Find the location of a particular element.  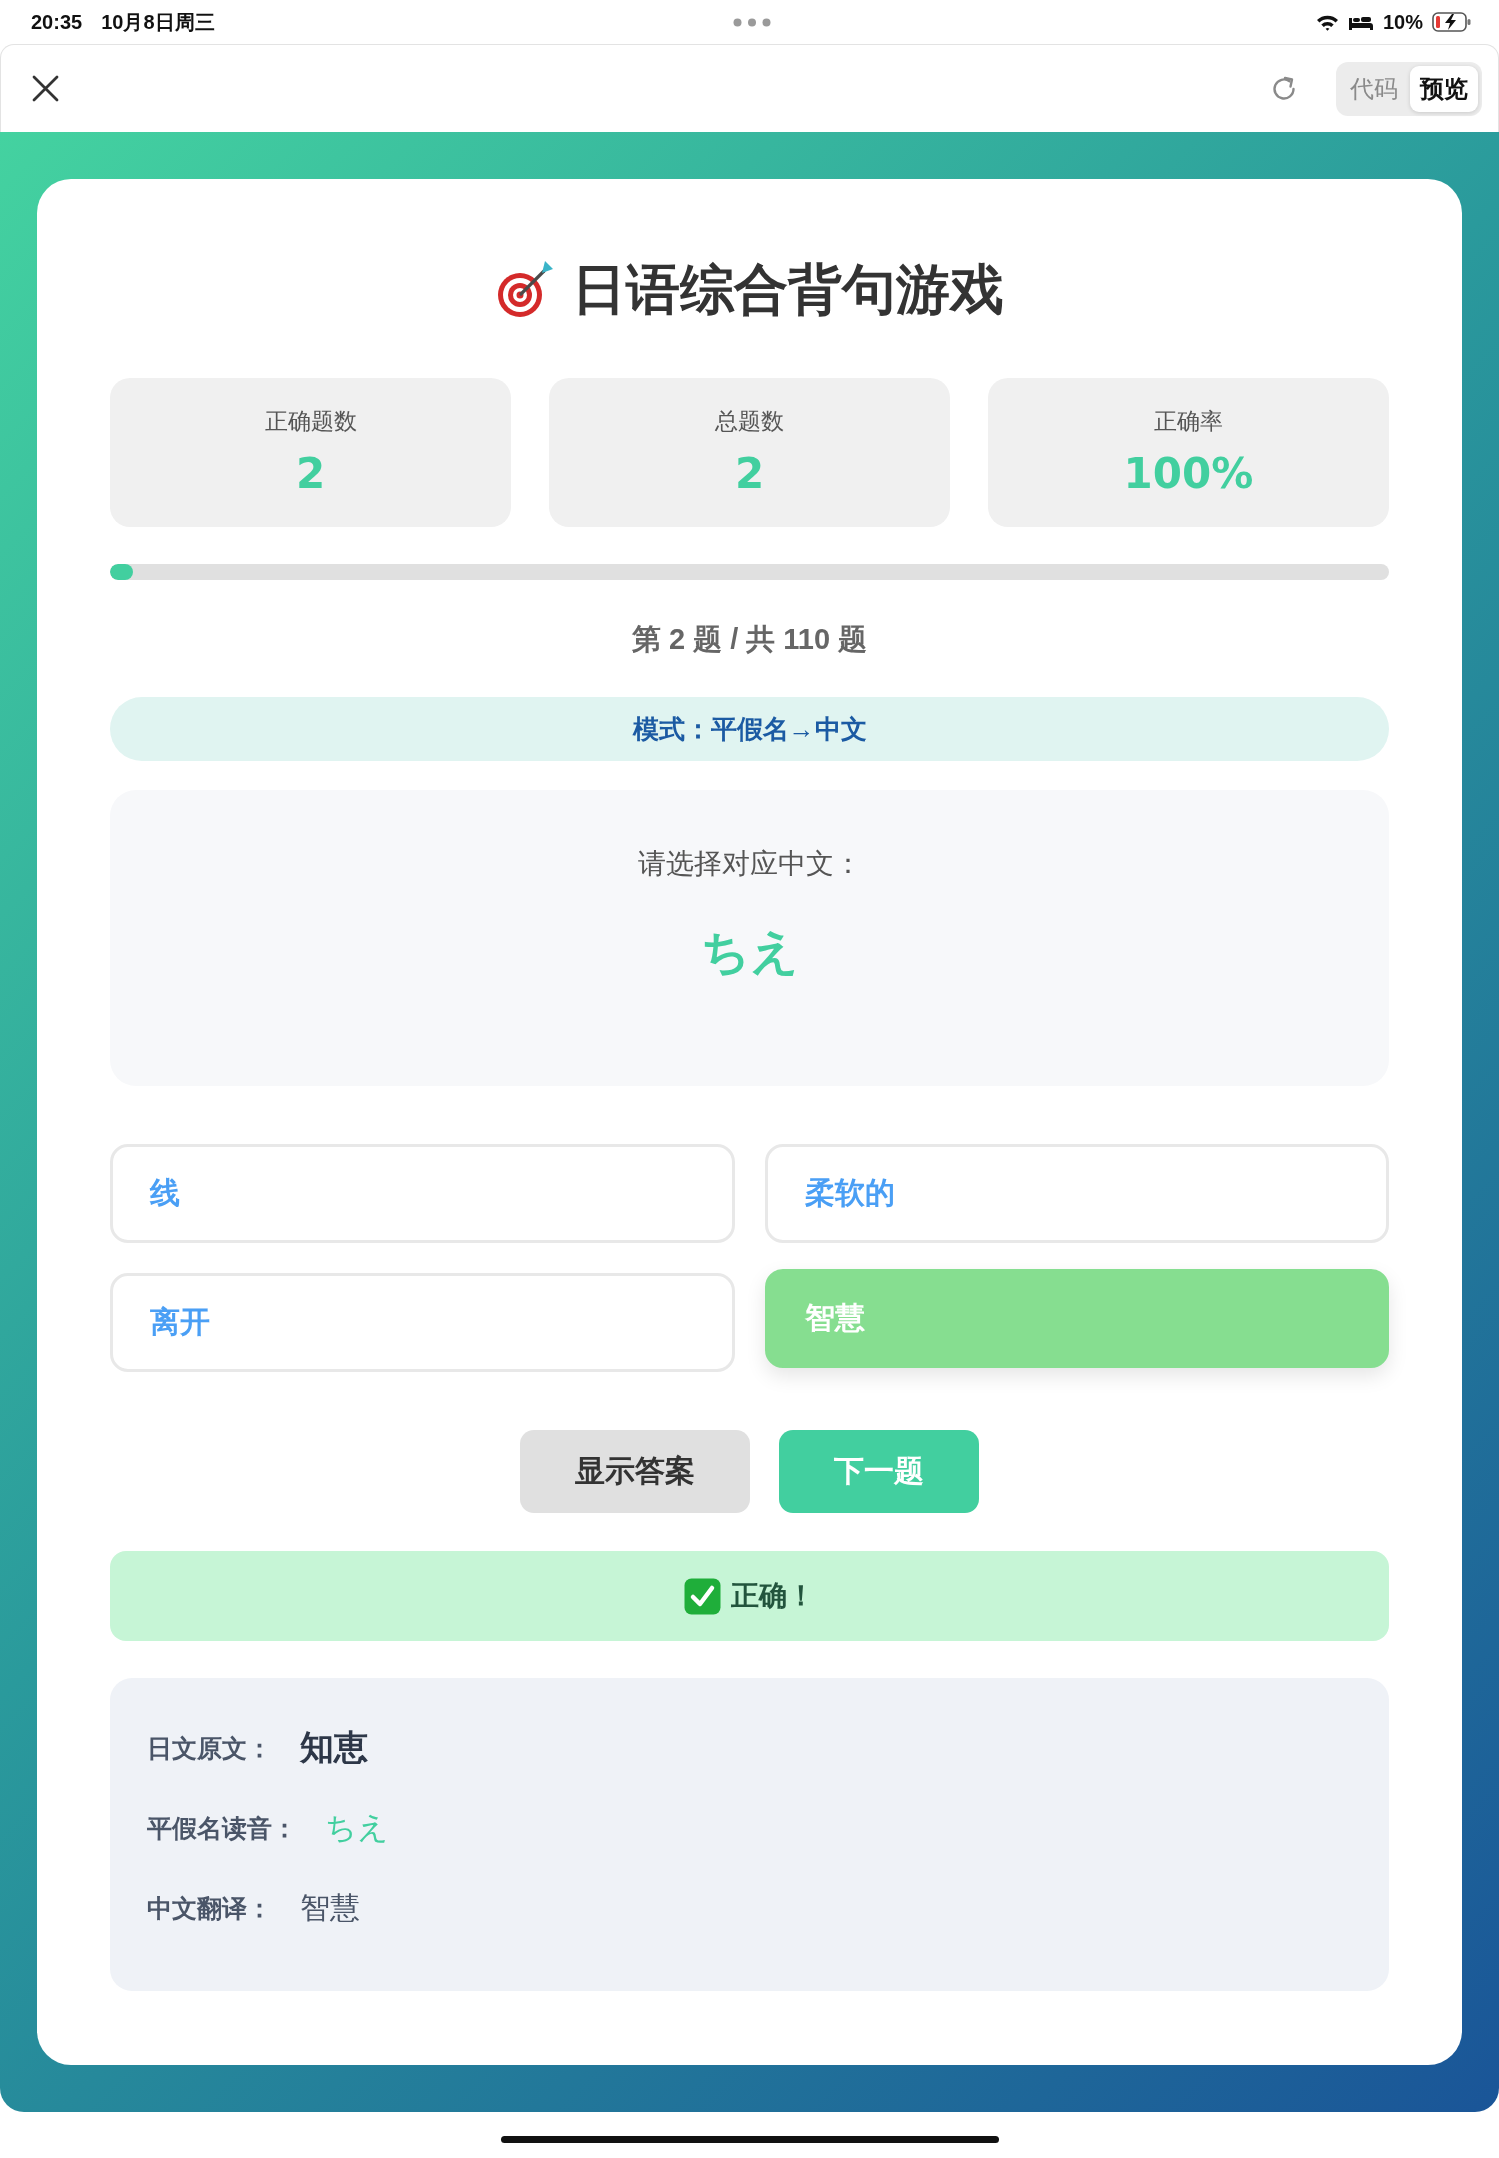

check-icon is located at coordinates (702, 1596).